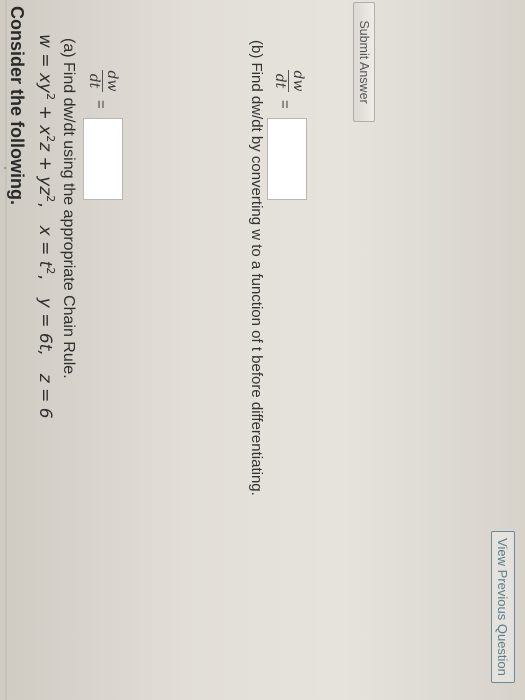  What do you see at coordinates (298, 81) in the screenshot?
I see `part-b-numerator: dw` at bounding box center [298, 81].